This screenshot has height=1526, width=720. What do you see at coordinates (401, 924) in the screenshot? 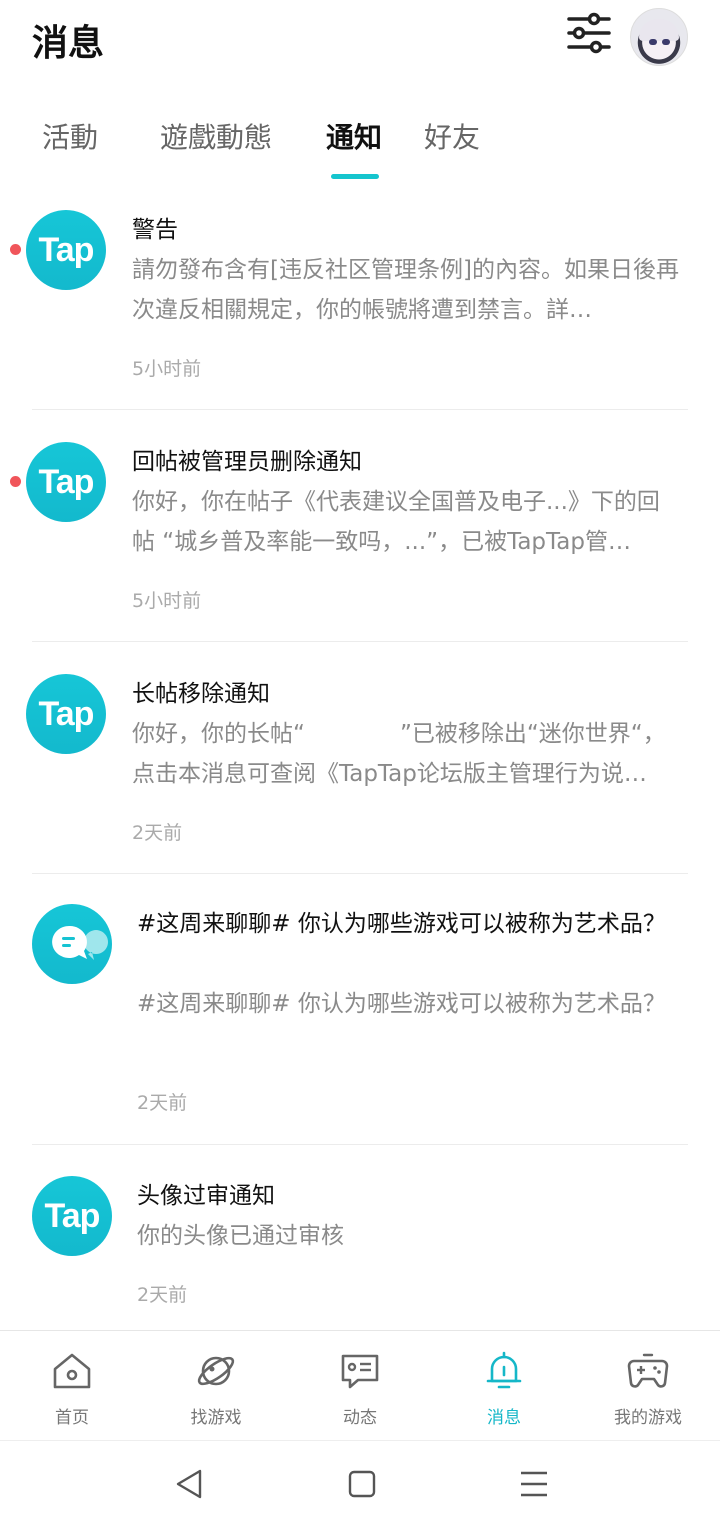
I see `notification-title: #这周来聊聊# 你认为哪些游戏可以被称为艺术品？` at bounding box center [401, 924].